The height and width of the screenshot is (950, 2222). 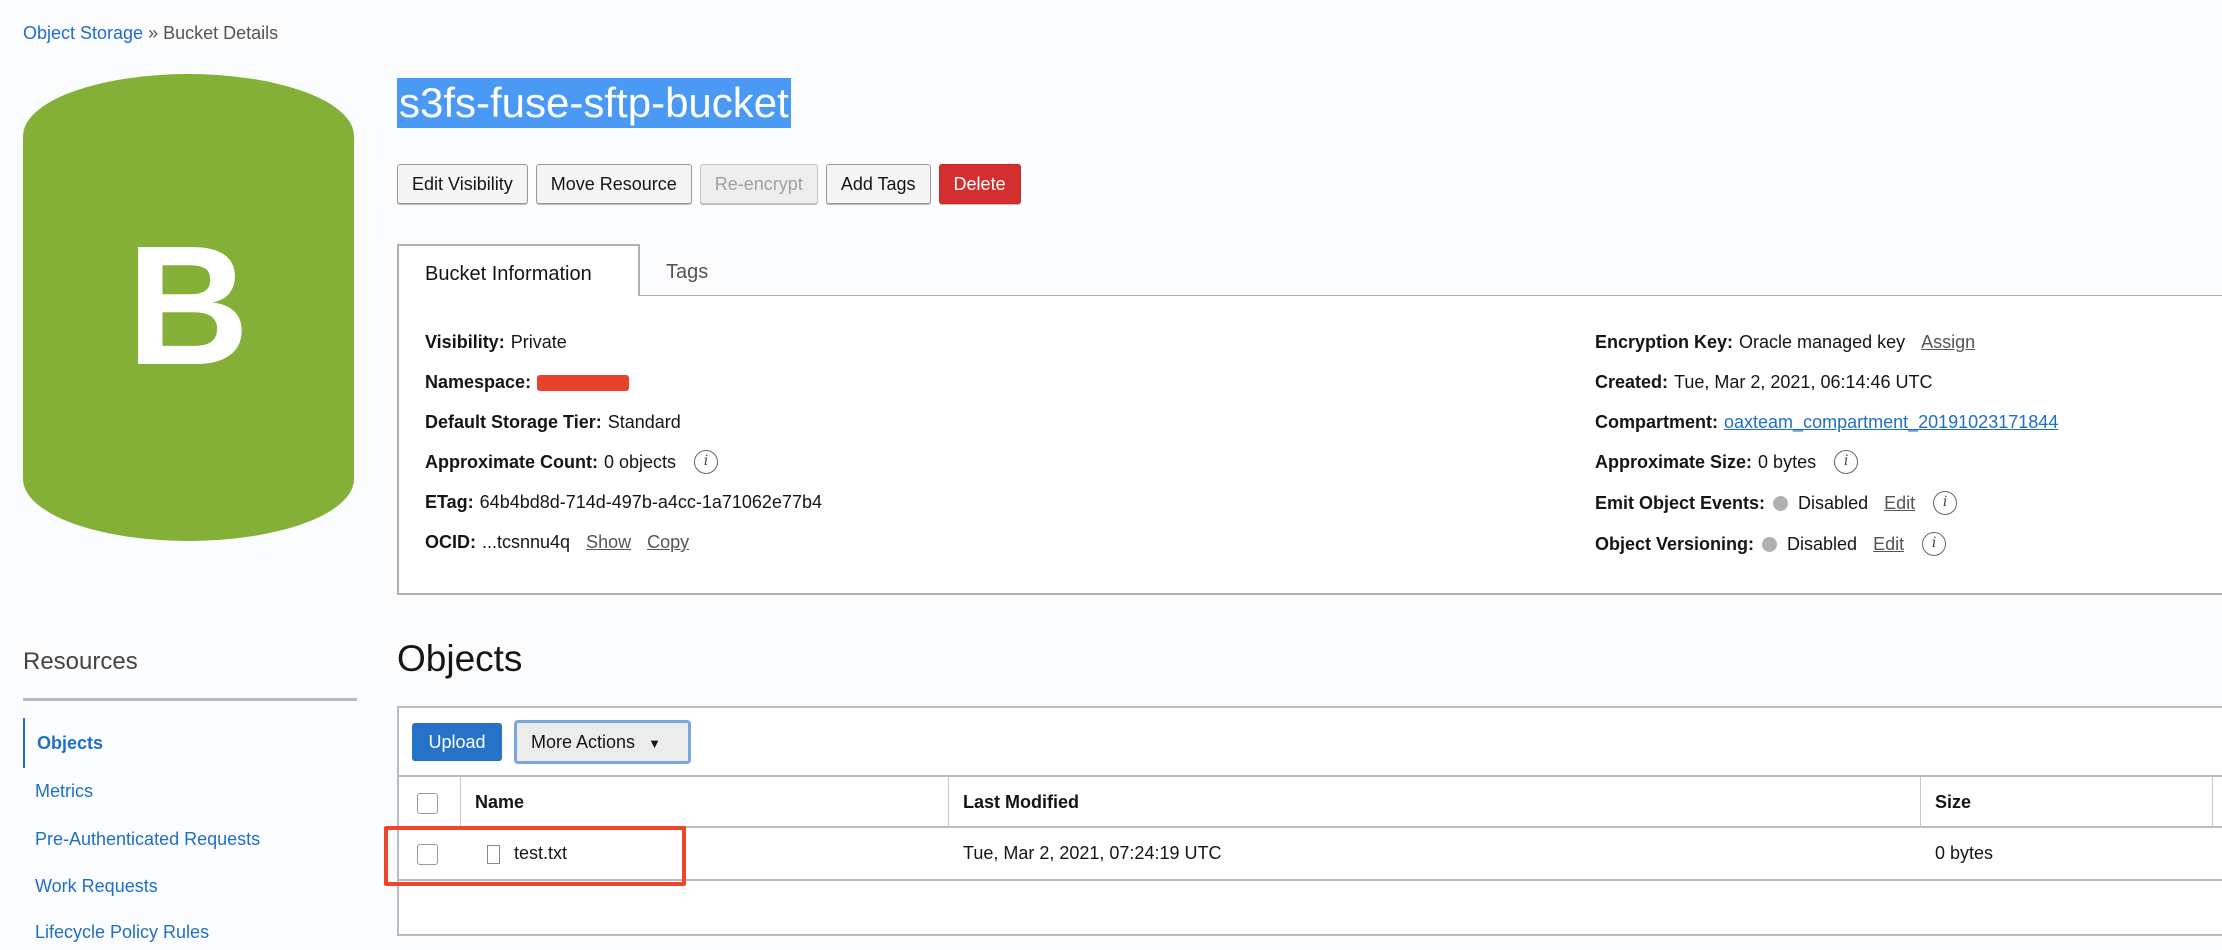 What do you see at coordinates (613, 184) in the screenshot?
I see `move-resource-button: Move Resource` at bounding box center [613, 184].